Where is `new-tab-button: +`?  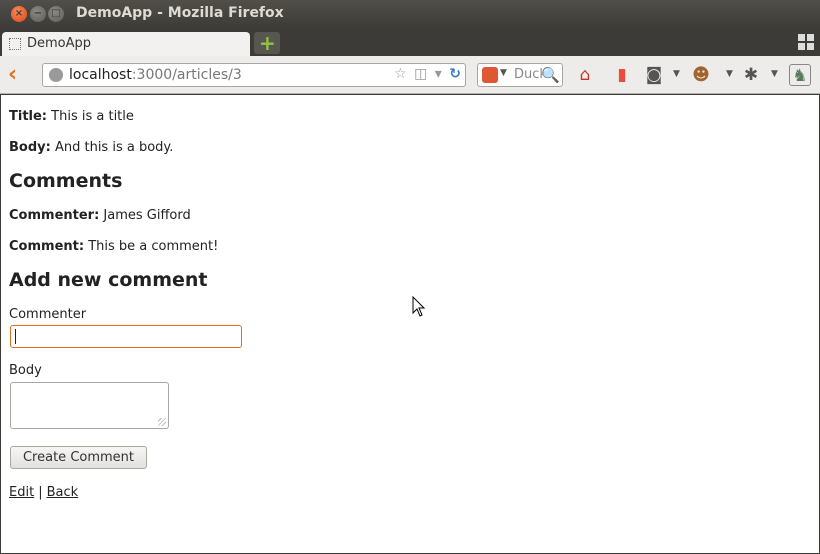
new-tab-button: + is located at coordinates (267, 43).